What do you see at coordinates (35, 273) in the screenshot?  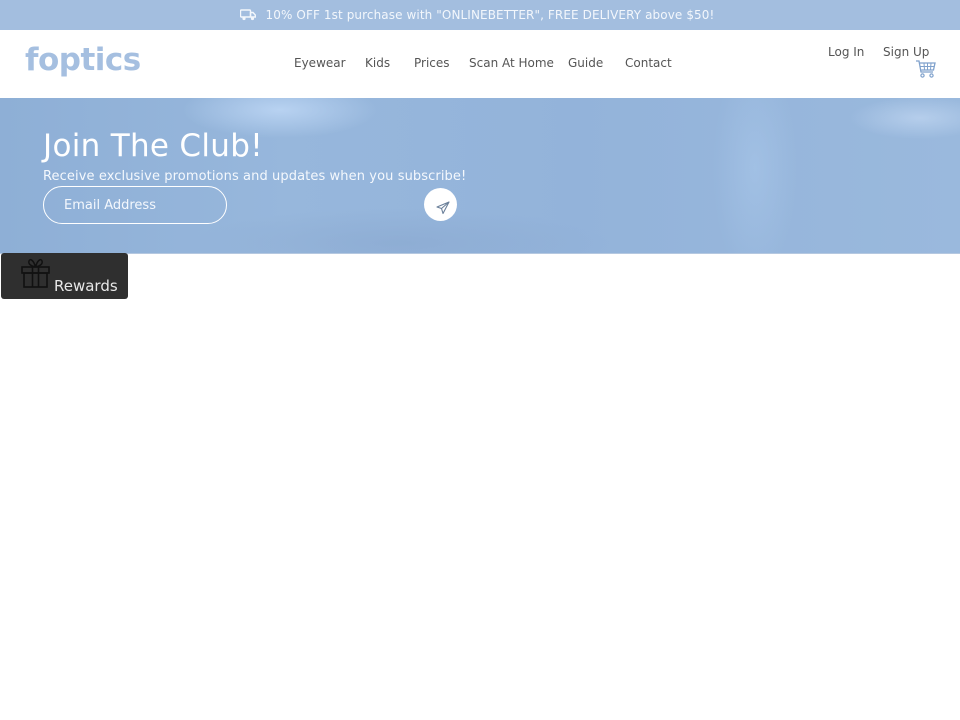 I see `gift-icon` at bounding box center [35, 273].